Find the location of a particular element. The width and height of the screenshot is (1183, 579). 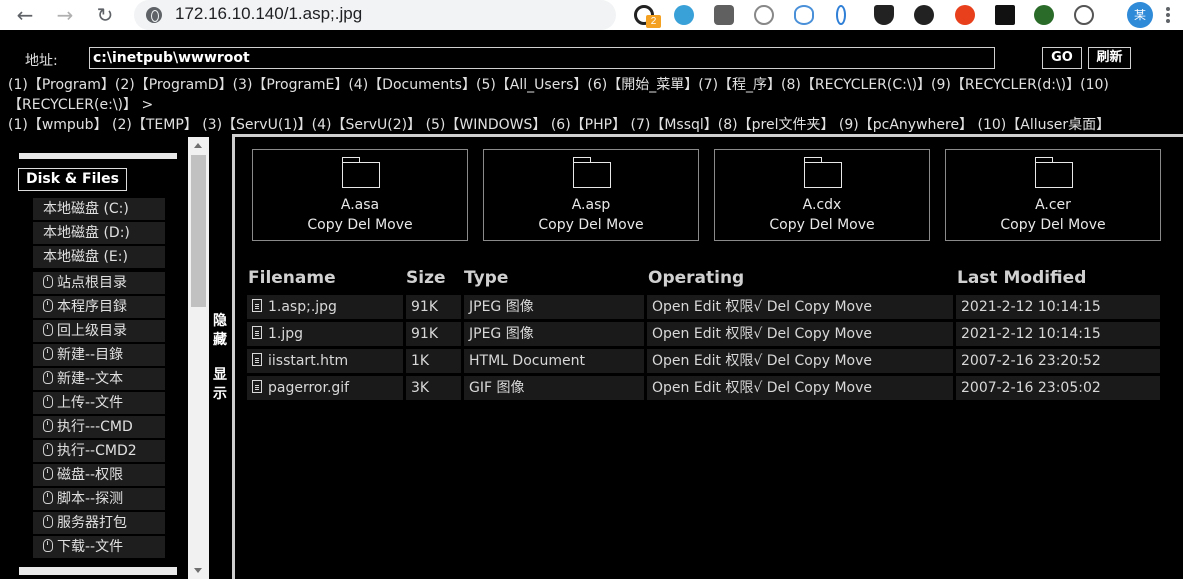

sidebar-item-new-text: 新建--文本 is located at coordinates (99, 379).